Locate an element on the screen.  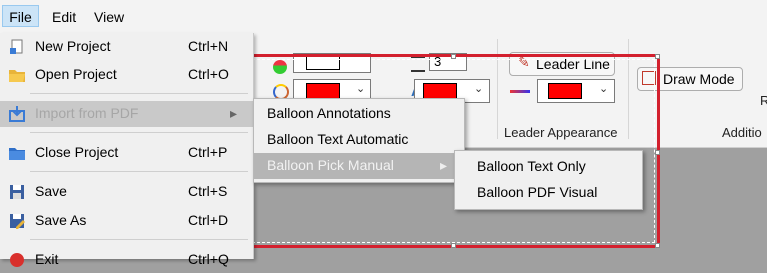
menu-item-balloon-annotations: Balloon Annotations is located at coordinates (359, 114).